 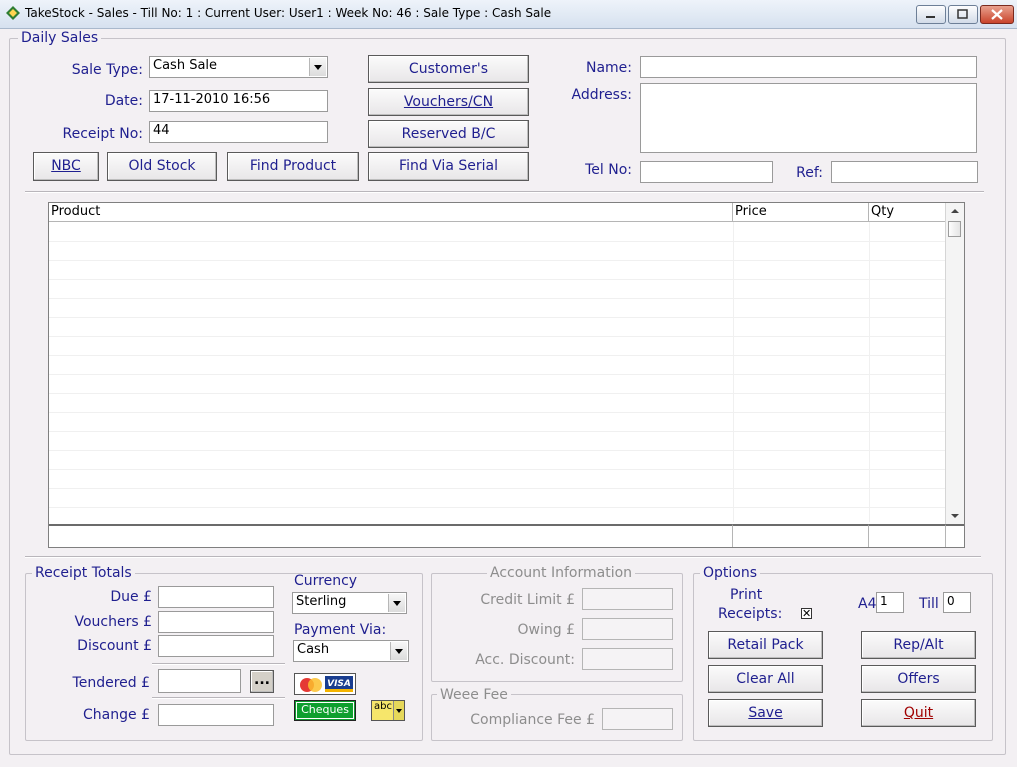 What do you see at coordinates (293, 166) in the screenshot?
I see `find-product-button: Find Product` at bounding box center [293, 166].